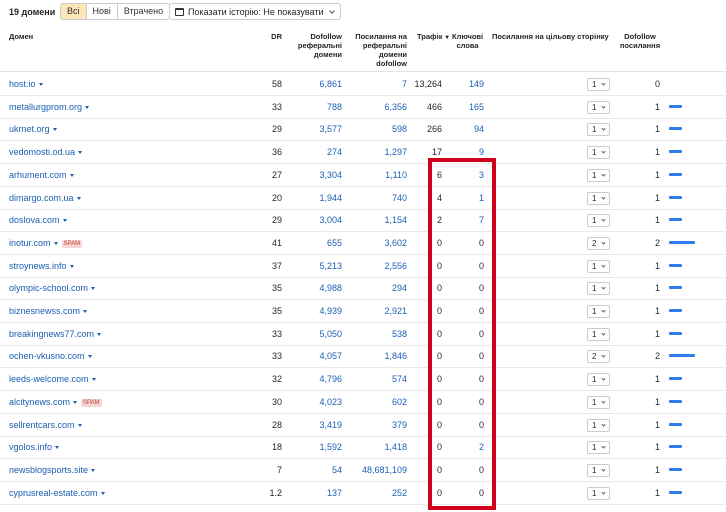 The width and height of the screenshot is (726, 512). What do you see at coordinates (378, 220) in the screenshot?
I see `backlinks-value: 1,154` at bounding box center [378, 220].